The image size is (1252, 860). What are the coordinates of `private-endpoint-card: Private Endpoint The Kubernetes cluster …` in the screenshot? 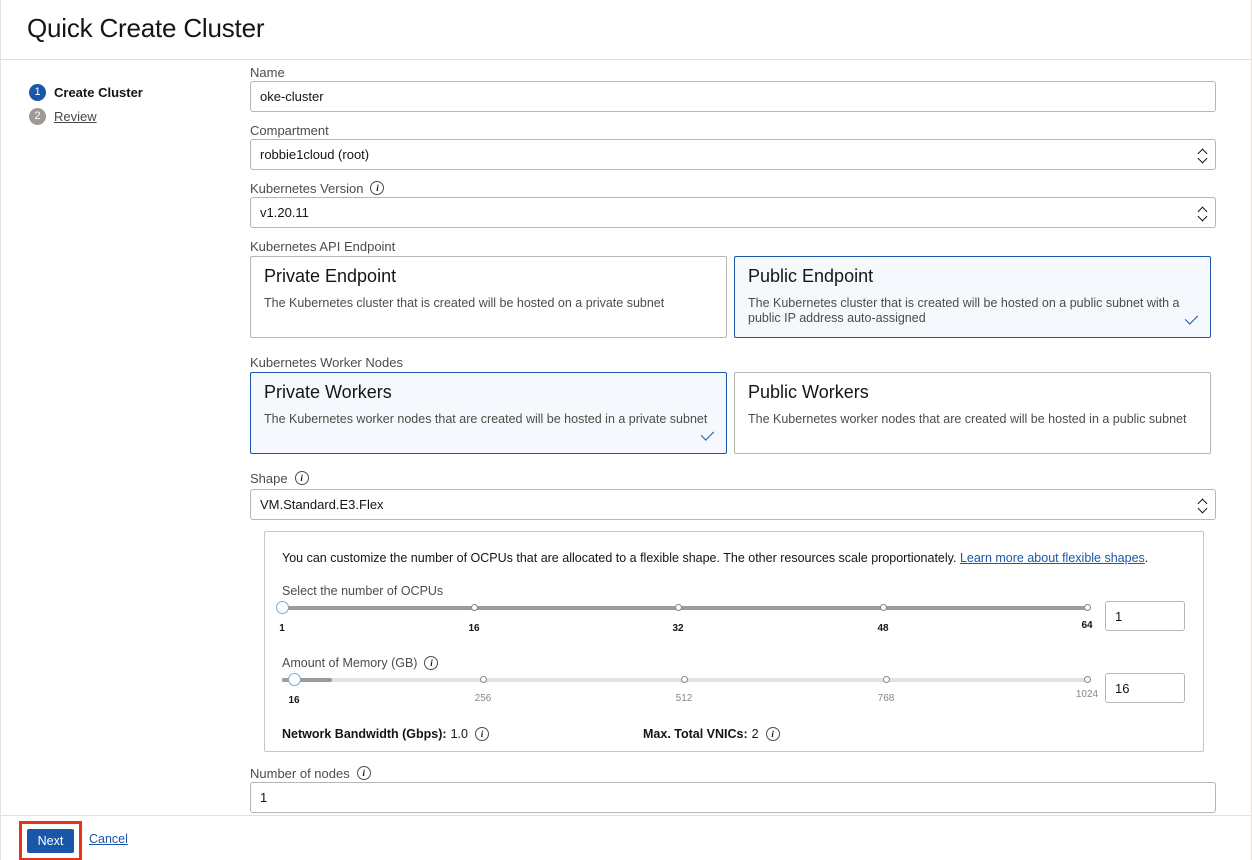 It's located at (488, 297).